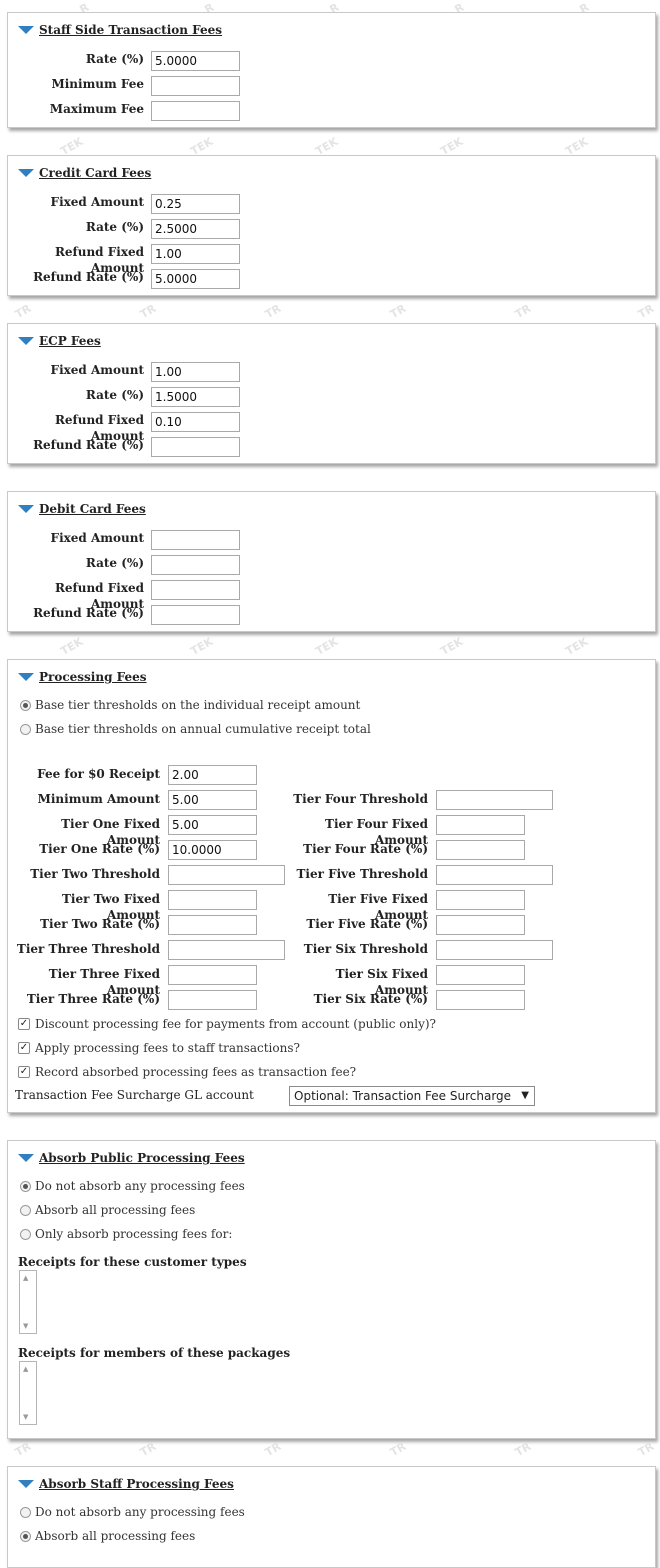 Image resolution: width=660 pixels, height=1568 pixels. What do you see at coordinates (142, 1158) in the screenshot?
I see `section-title: Absorb Public Processing Fees` at bounding box center [142, 1158].